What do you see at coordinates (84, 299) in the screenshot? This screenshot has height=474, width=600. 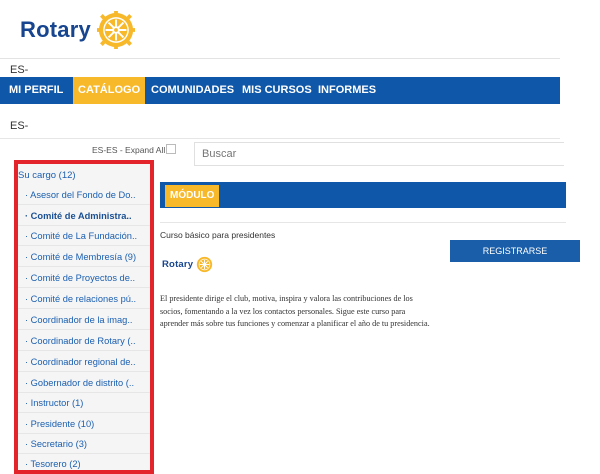 I see `sidebar-item-comite-relaciones: · Comité de relaciones pú..` at bounding box center [84, 299].